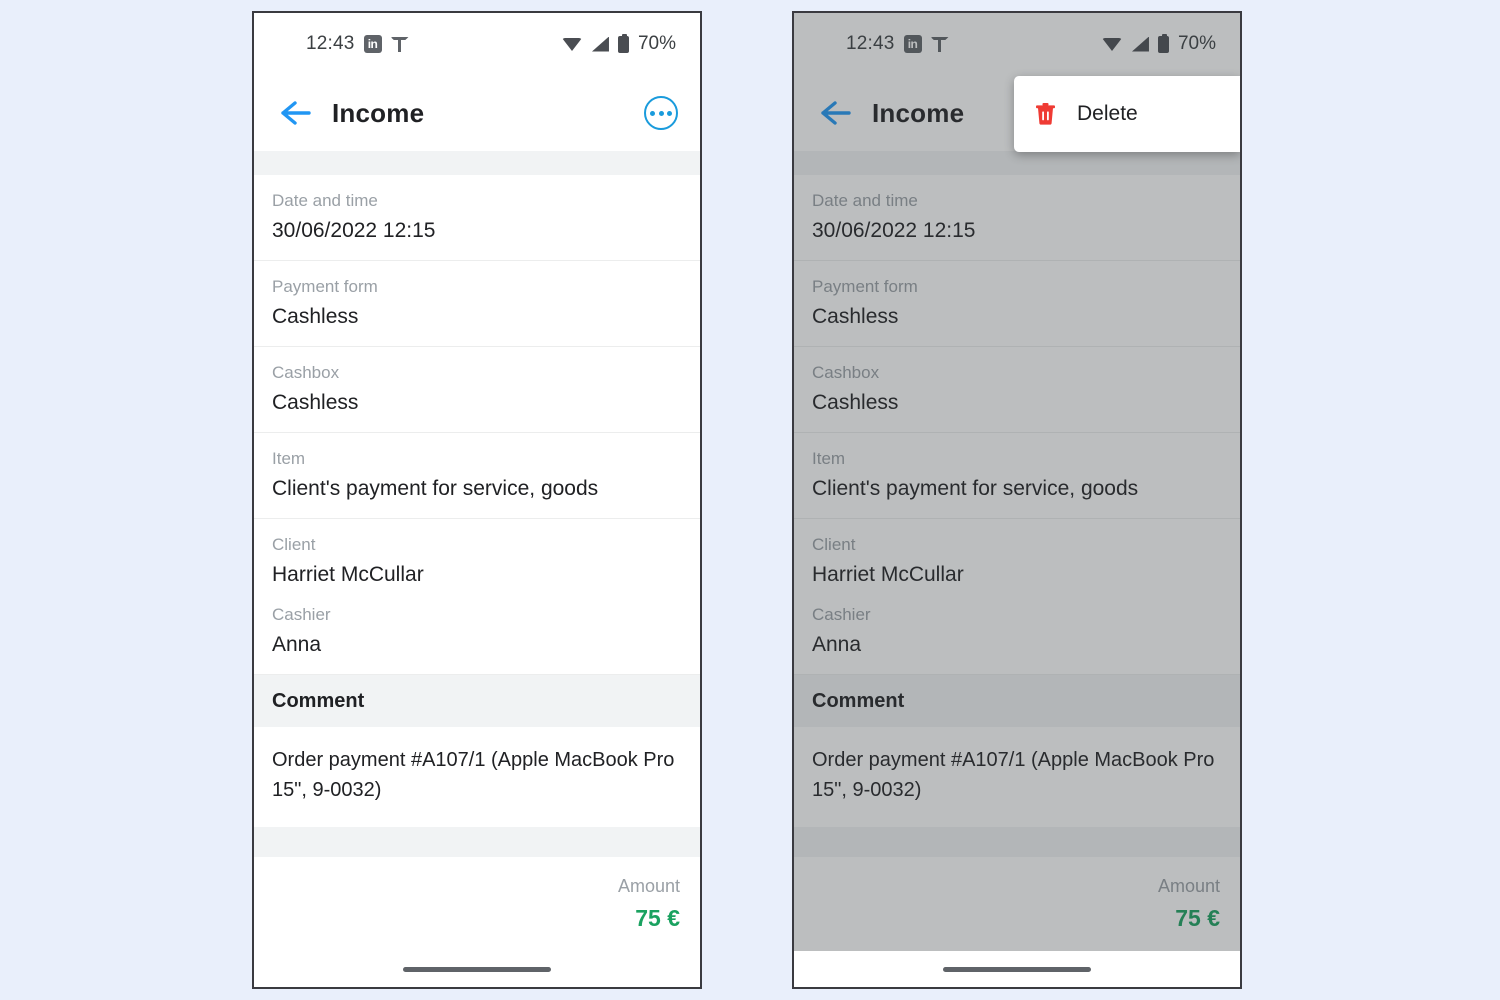 The width and height of the screenshot is (1500, 1000). I want to click on overflow-menu-popup: Delete, so click(1127, 114).